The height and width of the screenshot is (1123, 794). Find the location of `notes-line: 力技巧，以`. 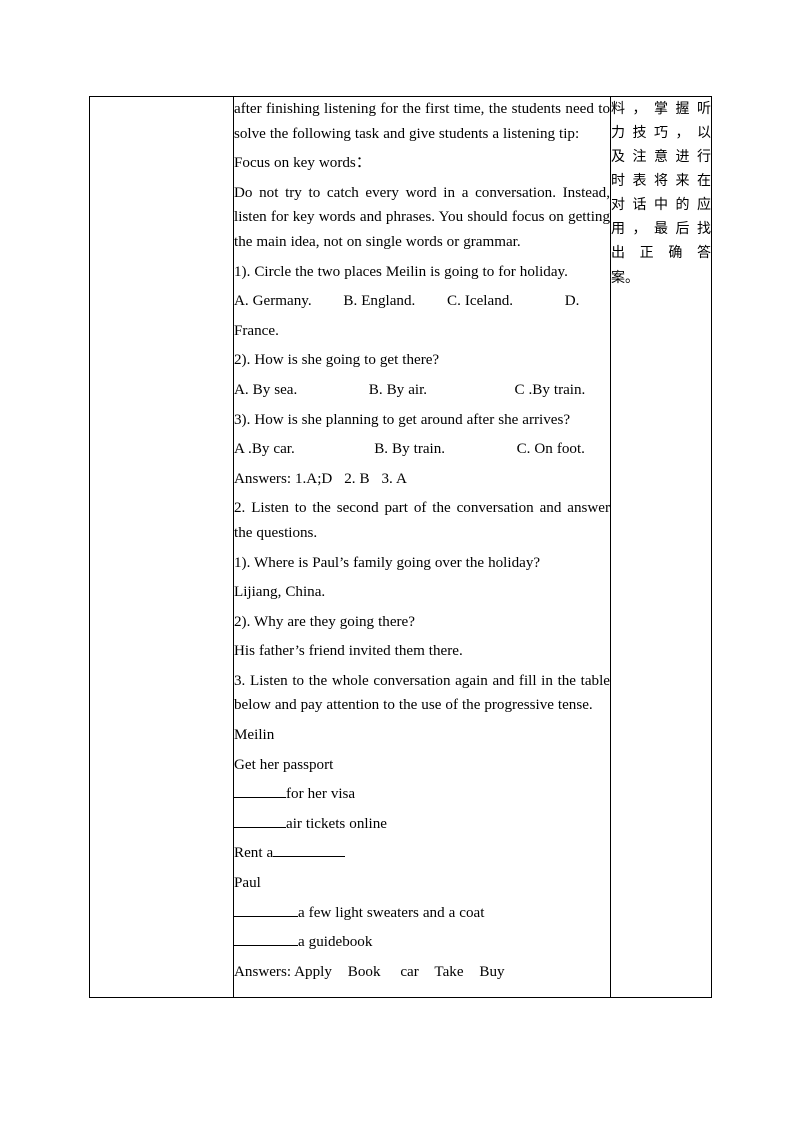

notes-line: 力技巧，以 is located at coordinates (661, 133).